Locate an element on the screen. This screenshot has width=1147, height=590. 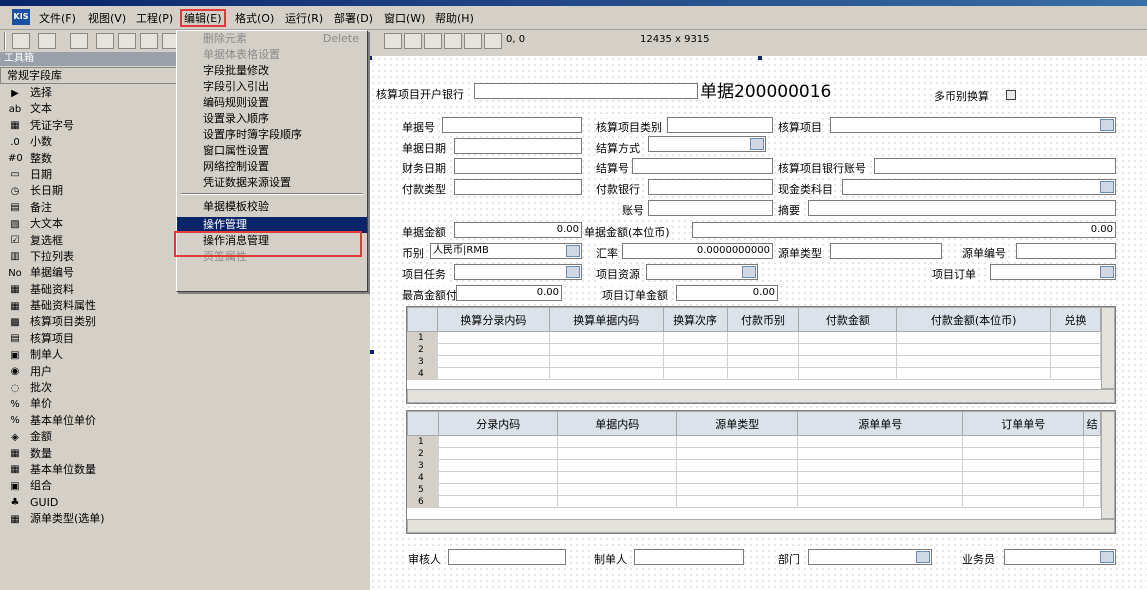
toolbox-item: ◌ 批次 is located at coordinates (184, 388).